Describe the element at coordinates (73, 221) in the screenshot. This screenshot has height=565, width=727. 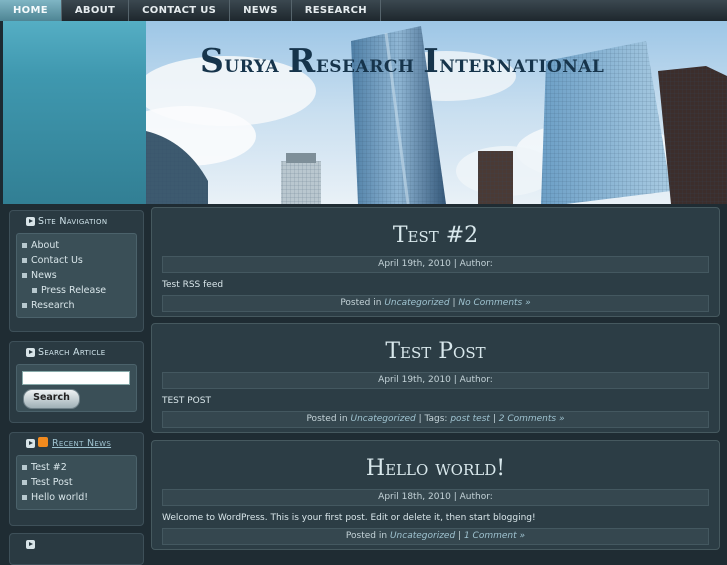
I see `widget-title: Site Navigation` at that location.